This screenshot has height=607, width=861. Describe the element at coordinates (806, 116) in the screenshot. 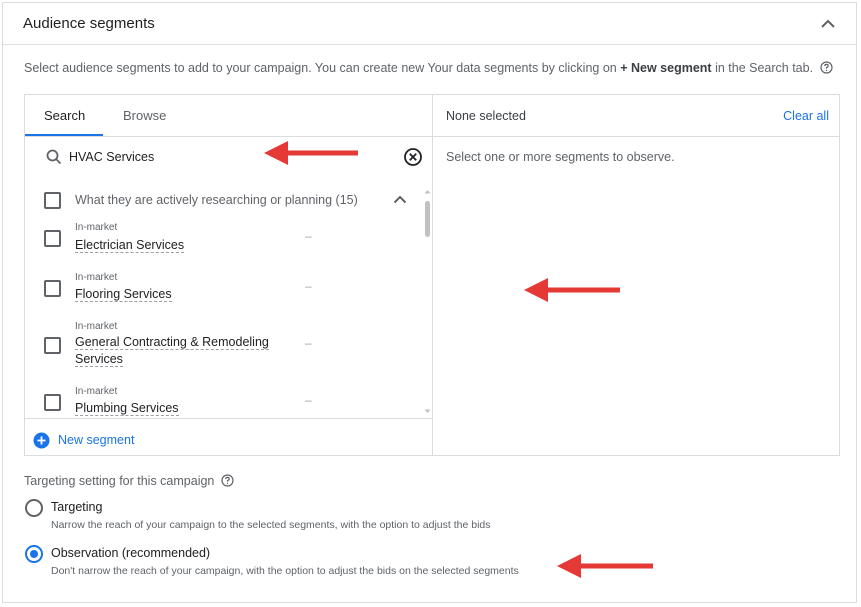

I see `clear-all-link: Clear all` at that location.